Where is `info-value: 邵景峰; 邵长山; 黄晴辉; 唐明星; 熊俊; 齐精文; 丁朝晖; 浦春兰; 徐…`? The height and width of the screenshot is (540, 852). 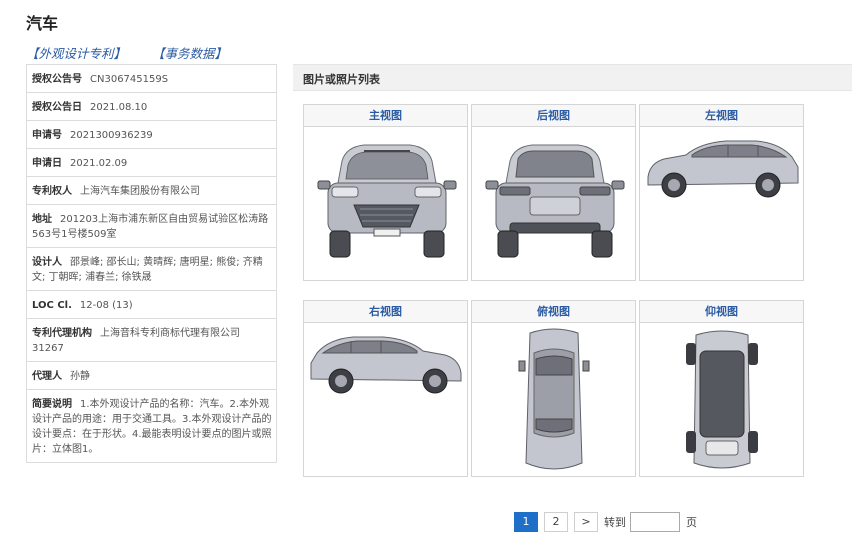
info-value: 邵景峰; 邵长山; 黄晴辉; 唐明星; 熊俊; 齐精文; 丁朝晖; 浦春兰; 徐… is located at coordinates (147, 270).